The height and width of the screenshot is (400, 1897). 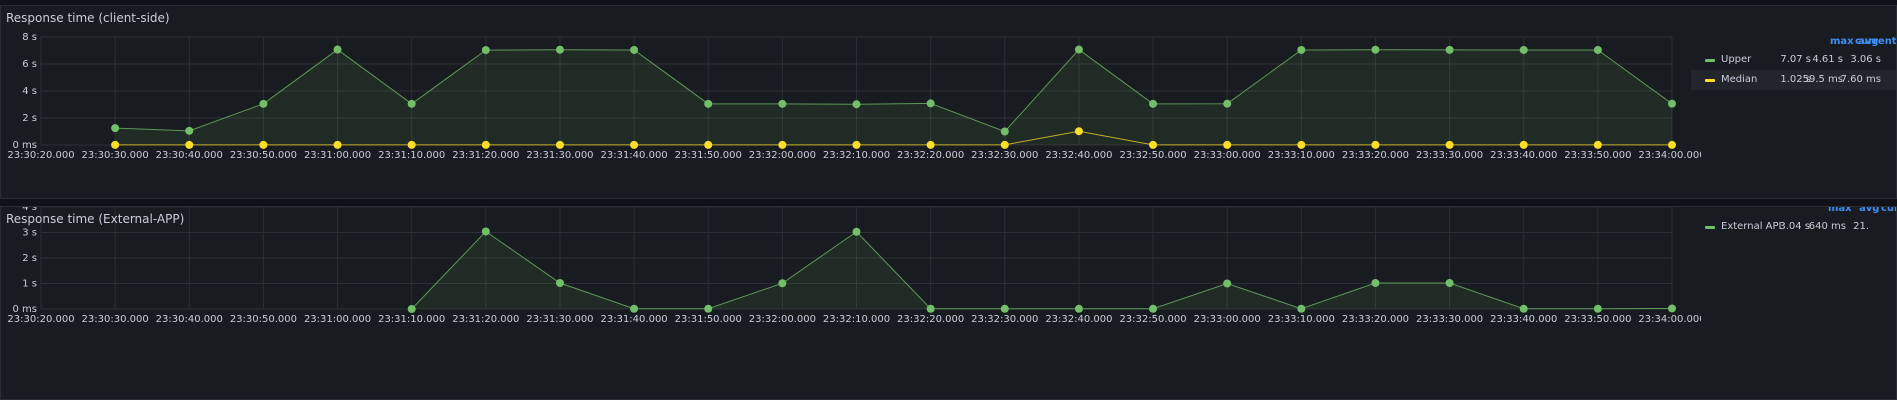 I want to click on legend-value-avg: 4.61 s, so click(x=1827, y=59).